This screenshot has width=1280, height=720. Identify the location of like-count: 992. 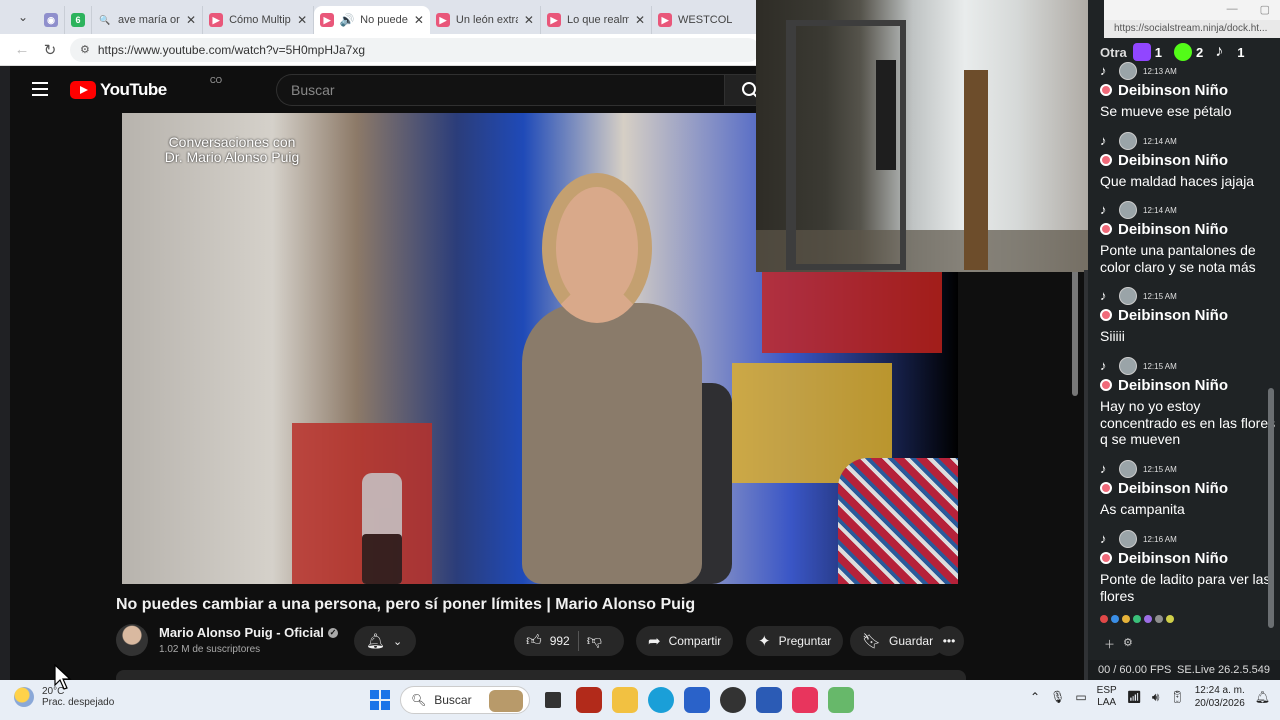
(560, 641).